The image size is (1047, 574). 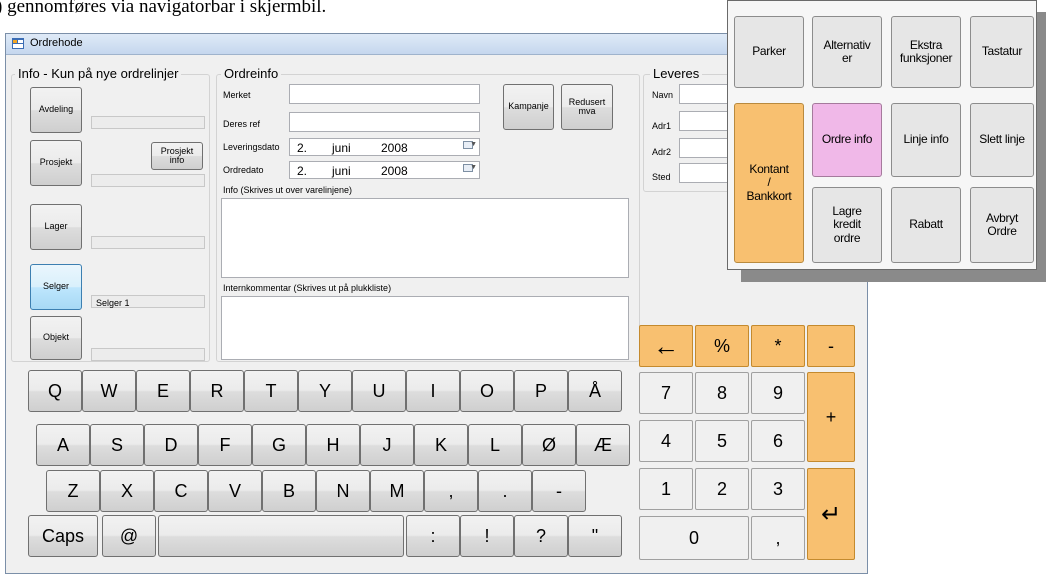 I want to click on key-d: D, so click(x=171, y=445).